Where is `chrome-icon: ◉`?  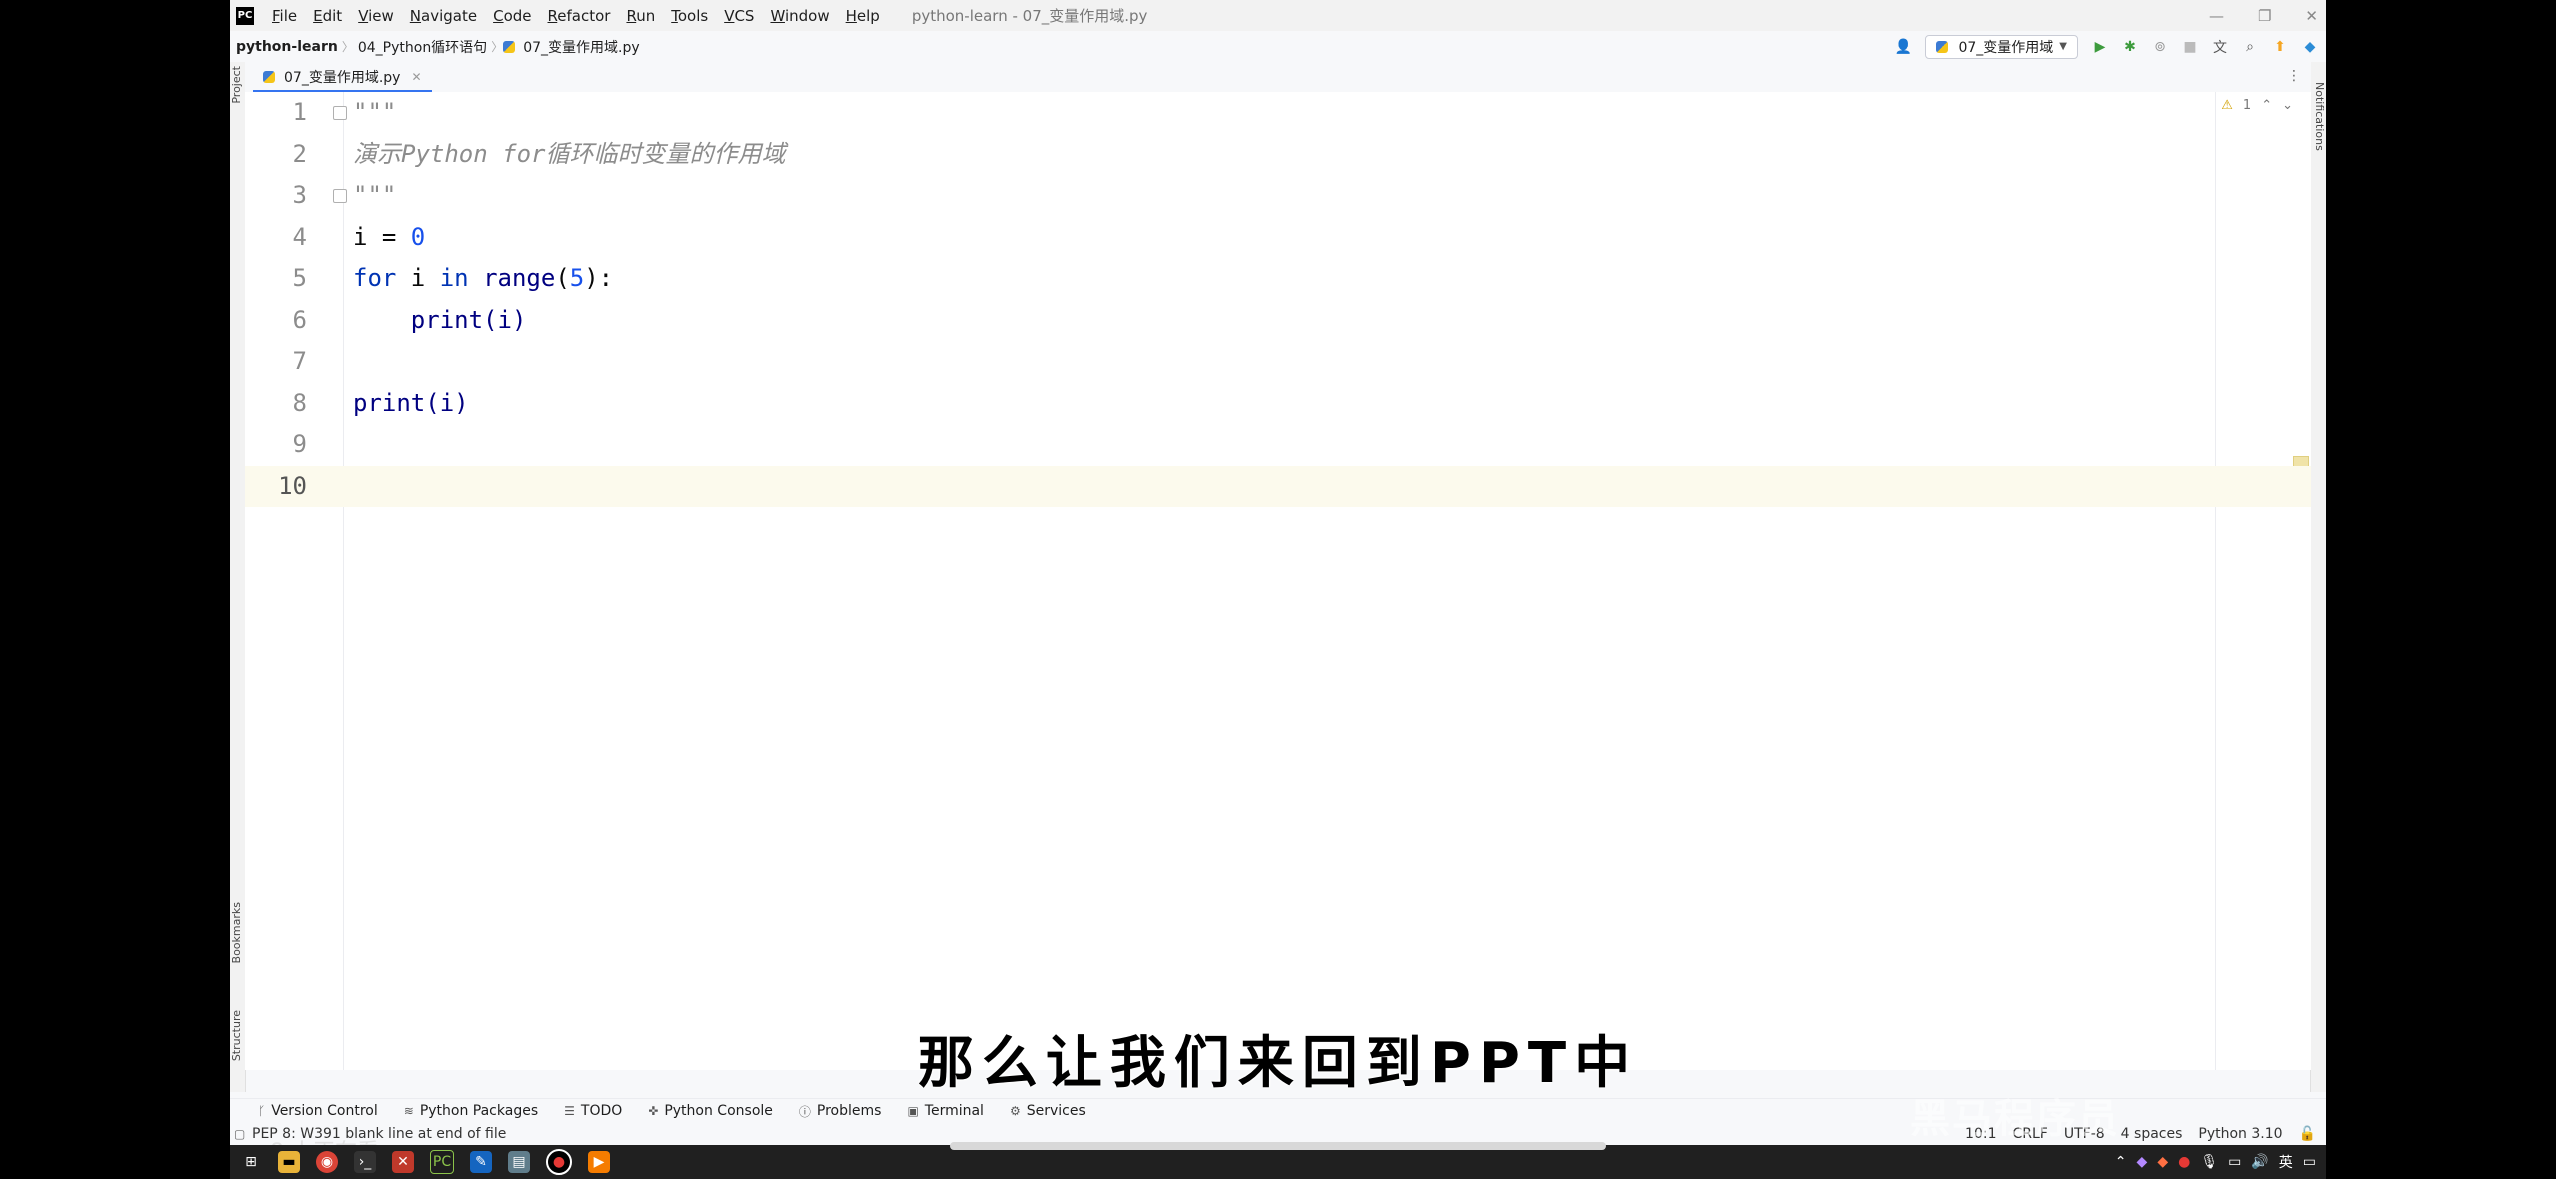
chrome-icon: ◉ is located at coordinates (327, 1162).